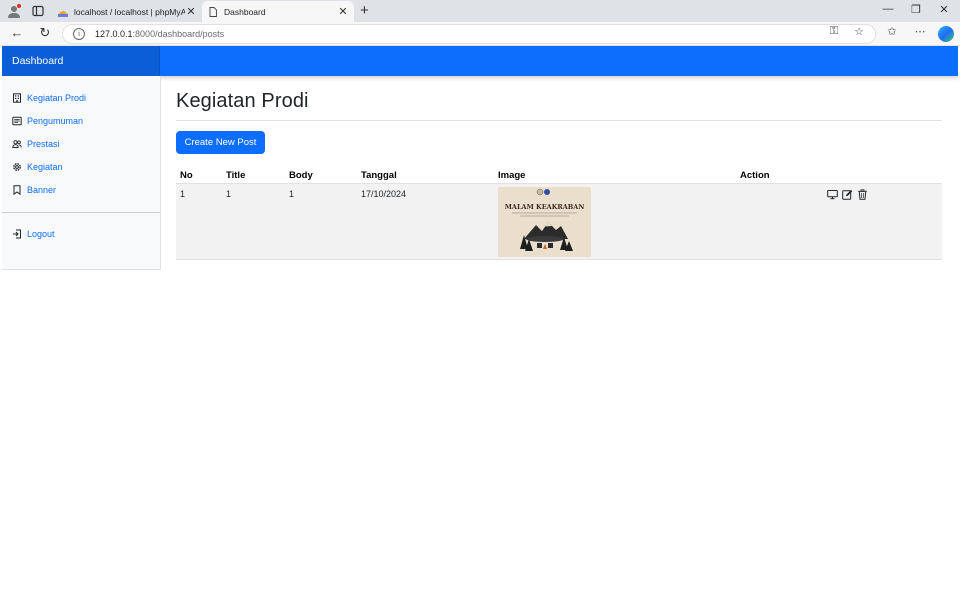 This screenshot has height=600, width=960. Describe the element at coordinates (17, 121) in the screenshot. I see `newspaper-icon` at that location.